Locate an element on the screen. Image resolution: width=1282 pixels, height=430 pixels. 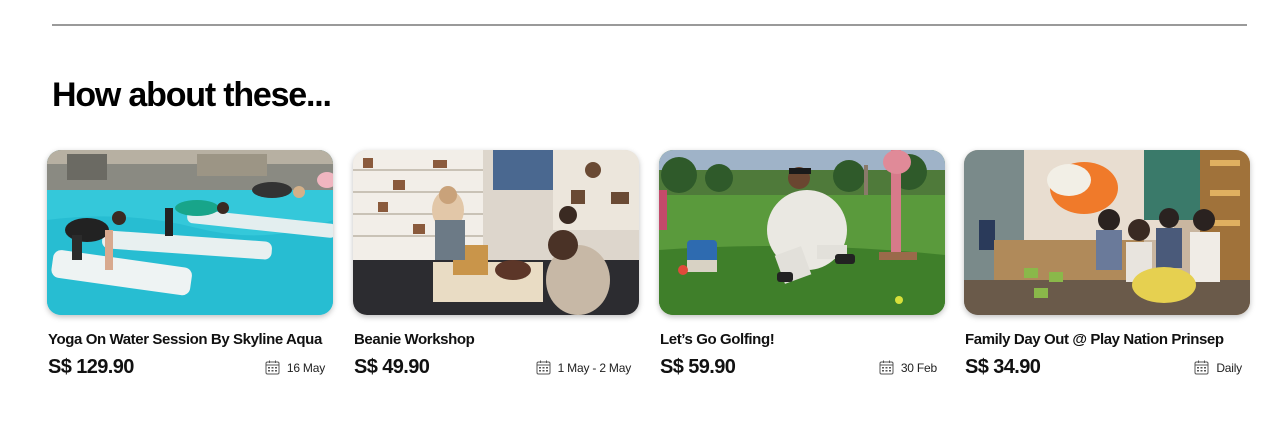
card-date: 1 May - 2 May is located at coordinates (583, 367).